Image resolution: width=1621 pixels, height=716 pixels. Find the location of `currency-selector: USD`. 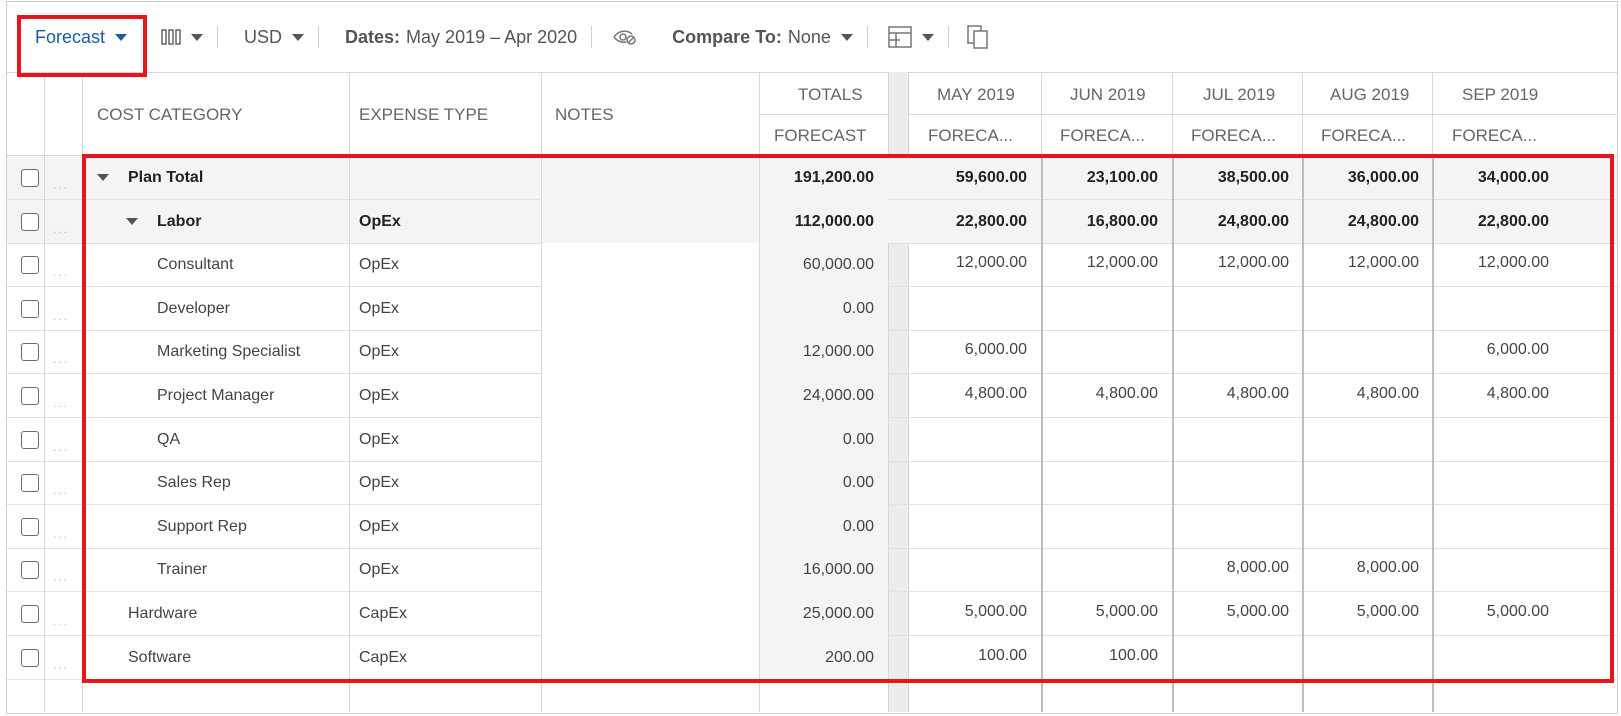

currency-selector: USD is located at coordinates (268, 37).